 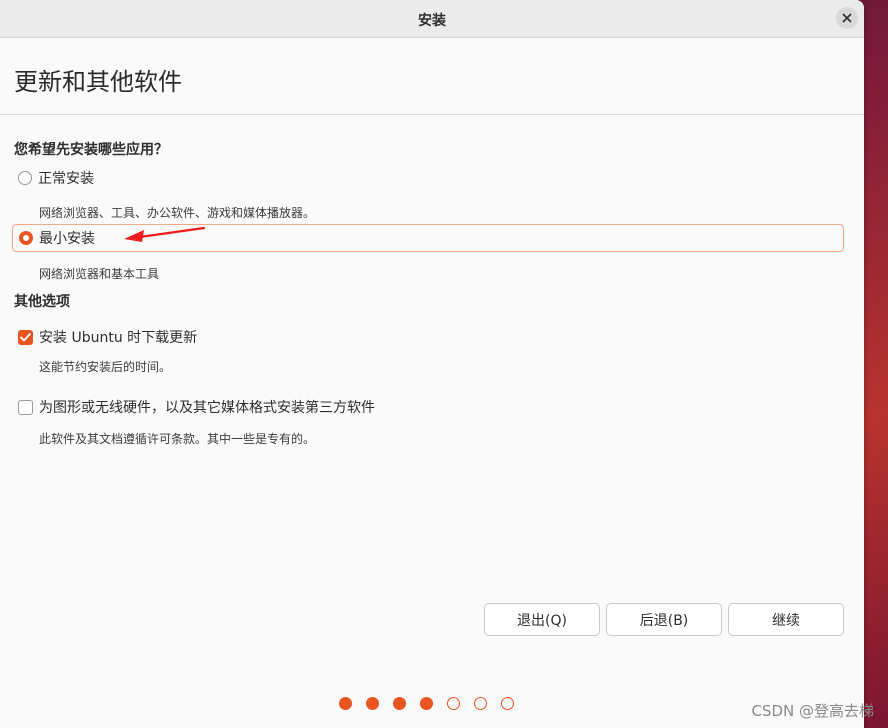 I want to click on page-title: 更新和其他软件, so click(x=98, y=82).